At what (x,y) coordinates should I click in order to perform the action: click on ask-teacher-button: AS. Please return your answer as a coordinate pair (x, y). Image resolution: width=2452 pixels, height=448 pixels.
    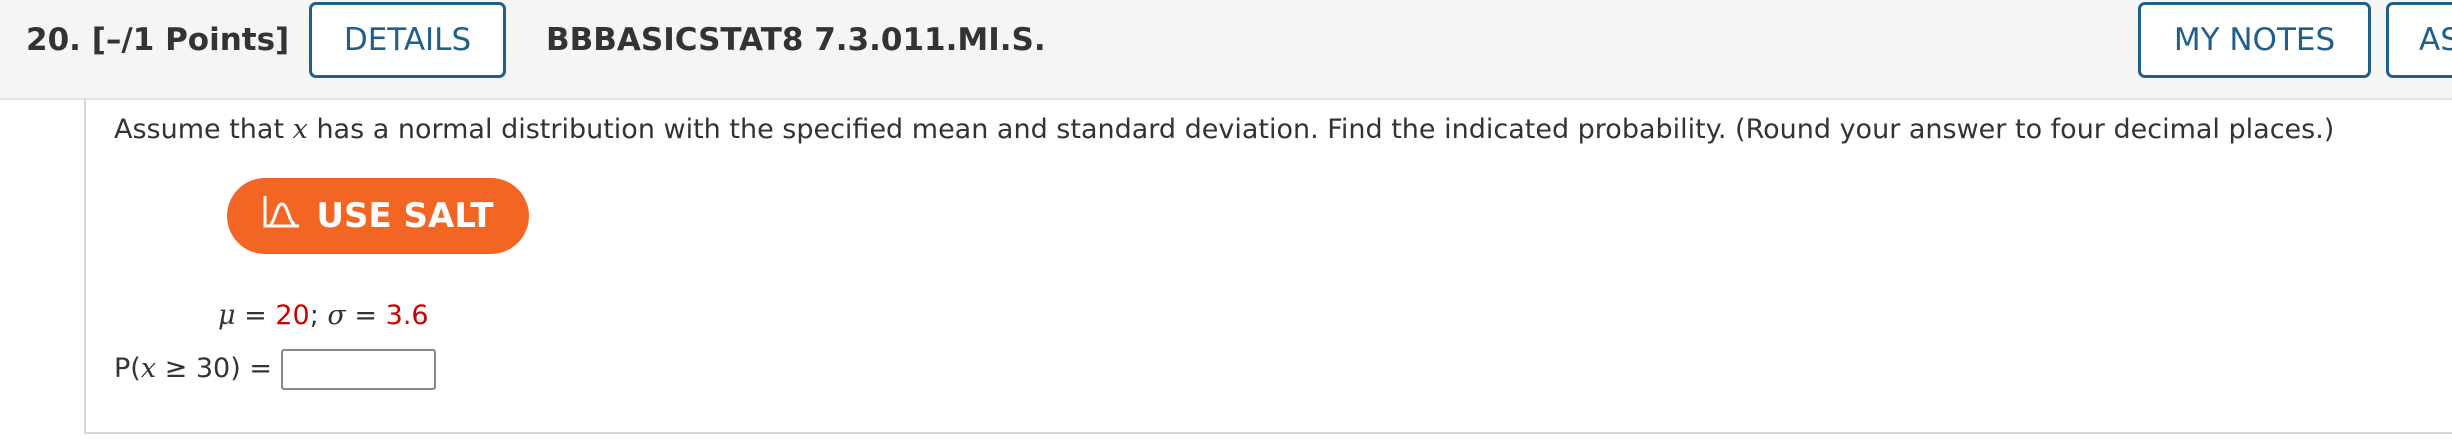
    Looking at the image, I should click on (2419, 40).